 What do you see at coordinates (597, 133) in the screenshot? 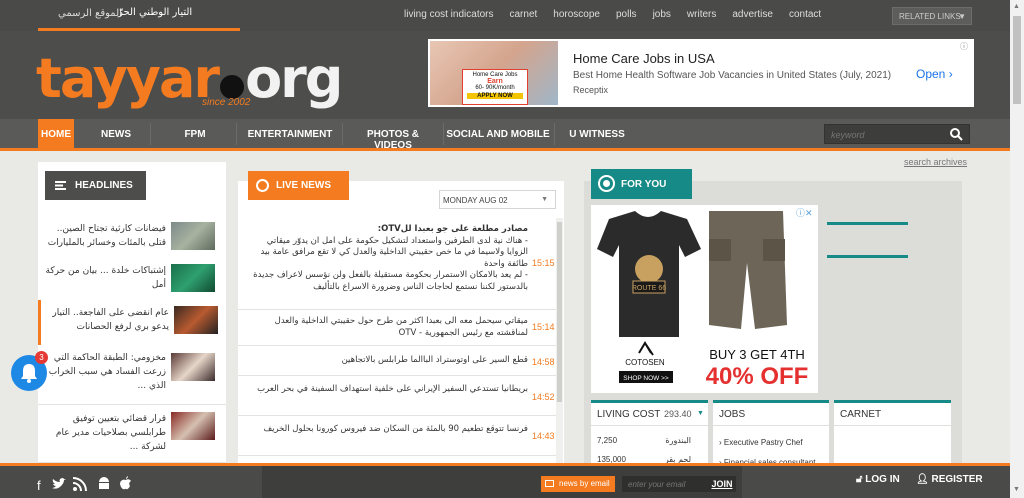
I see `nav-u-witness: U WITNESS` at bounding box center [597, 133].